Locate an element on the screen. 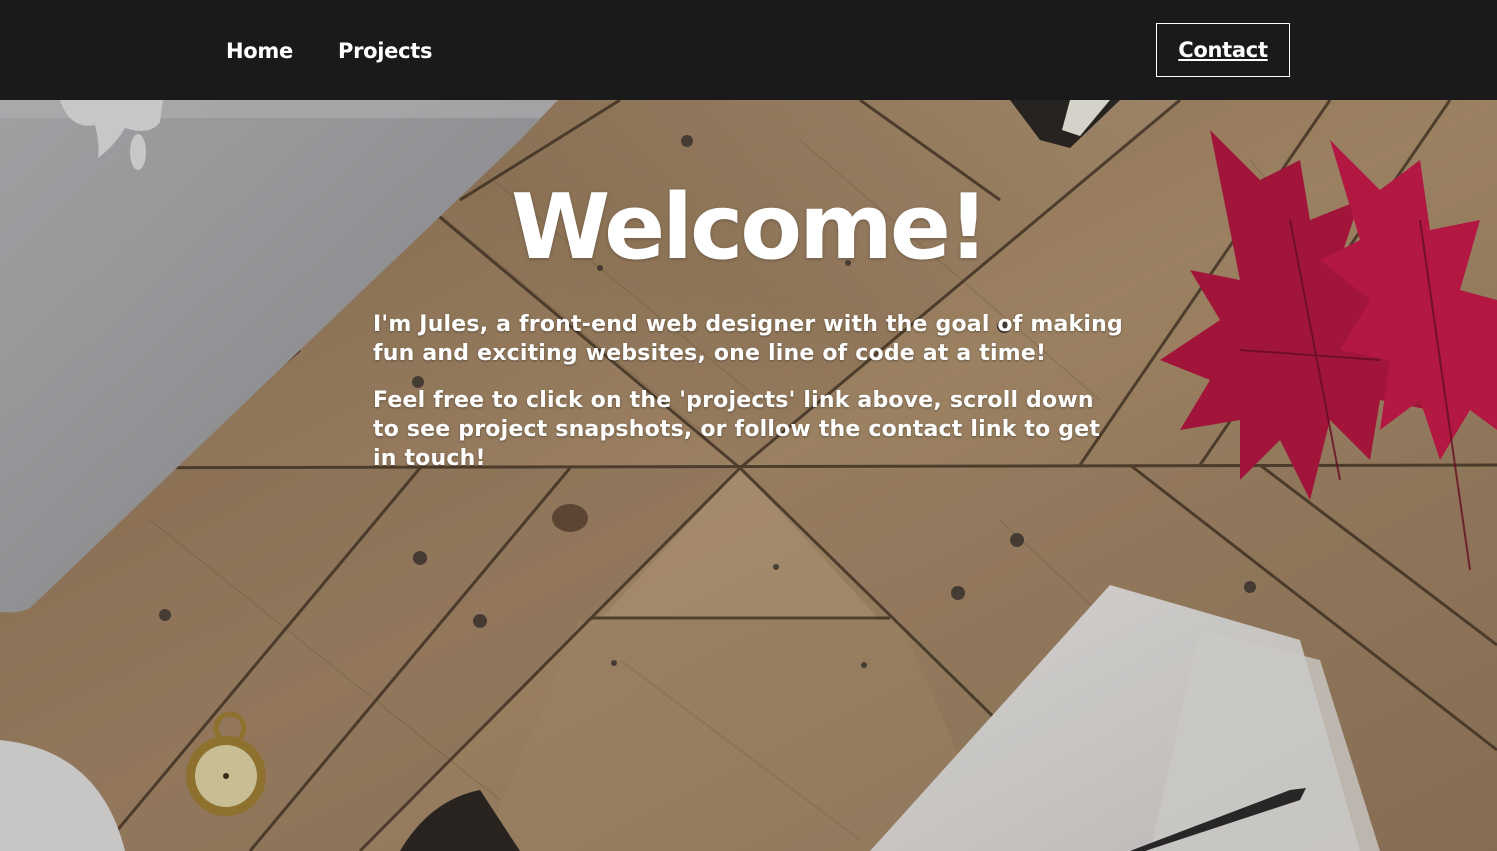  hero-title: Welcome! is located at coordinates (750, 227).